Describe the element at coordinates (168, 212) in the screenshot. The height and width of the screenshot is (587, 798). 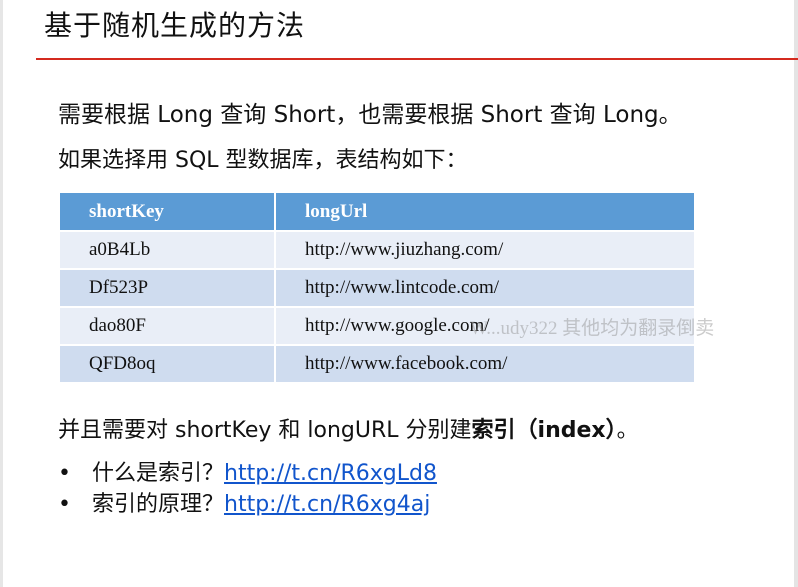
I see `header-shortkey: shortKey` at that location.